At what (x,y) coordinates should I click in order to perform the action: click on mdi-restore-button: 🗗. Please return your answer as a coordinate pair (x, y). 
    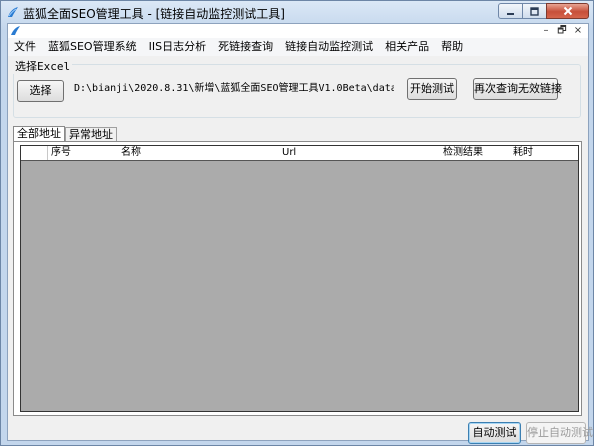
    Looking at the image, I should click on (562, 30).